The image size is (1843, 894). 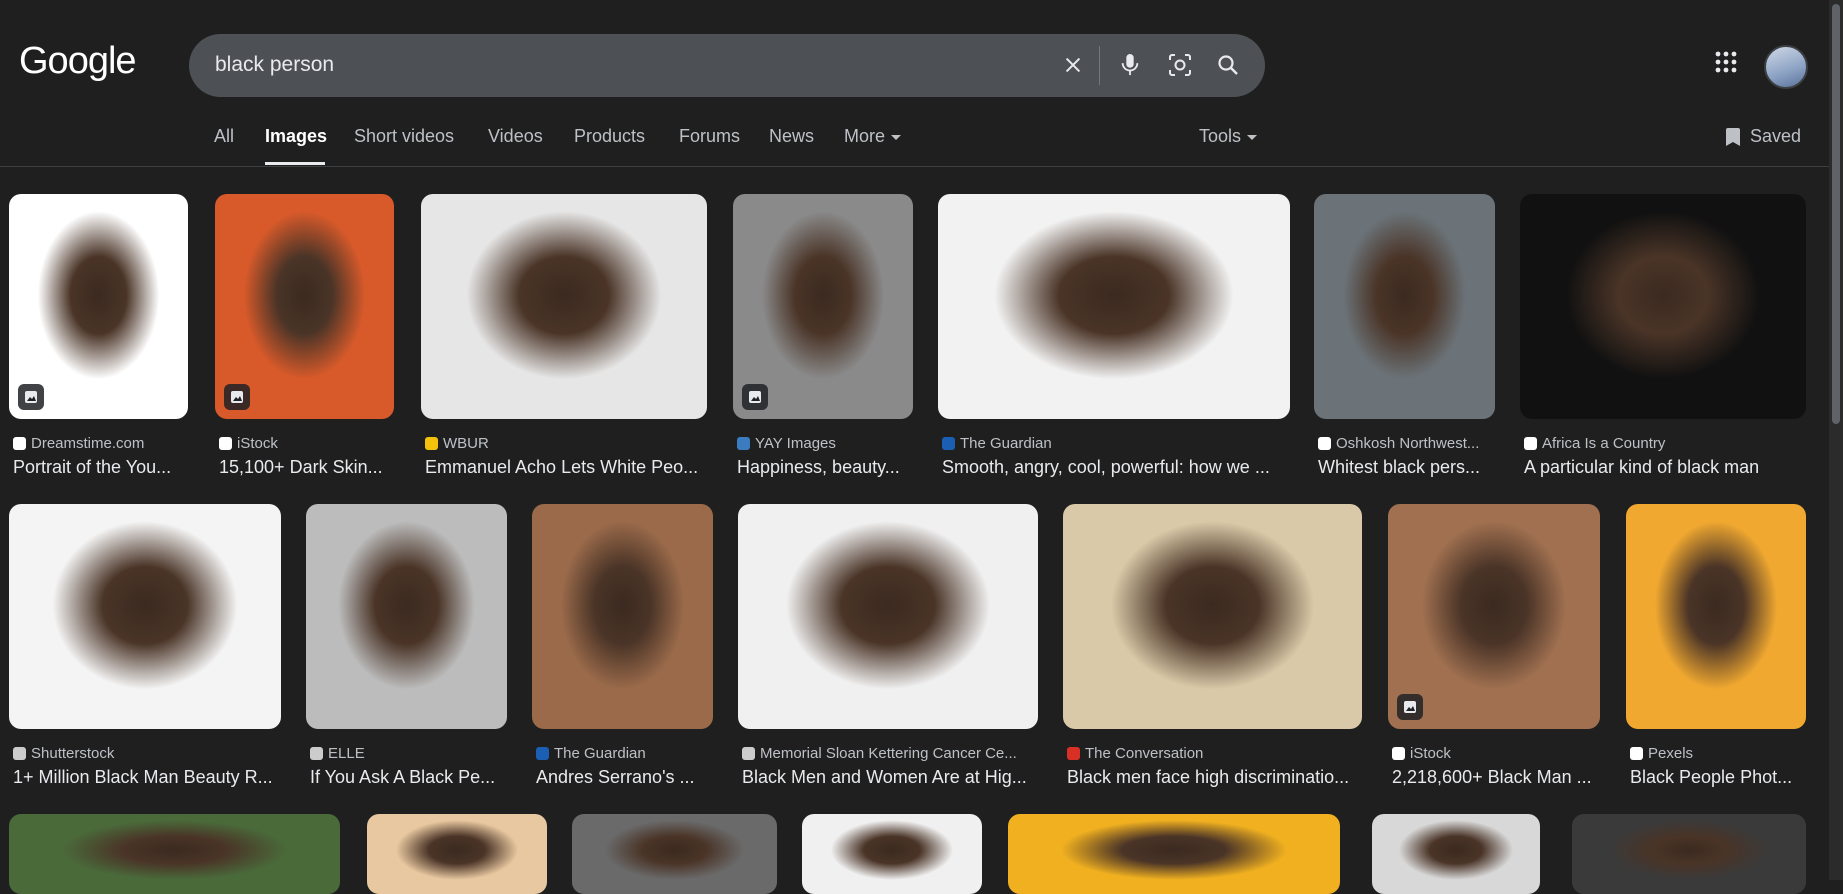 I want to click on tab-forums: Forums, so click(x=709, y=136).